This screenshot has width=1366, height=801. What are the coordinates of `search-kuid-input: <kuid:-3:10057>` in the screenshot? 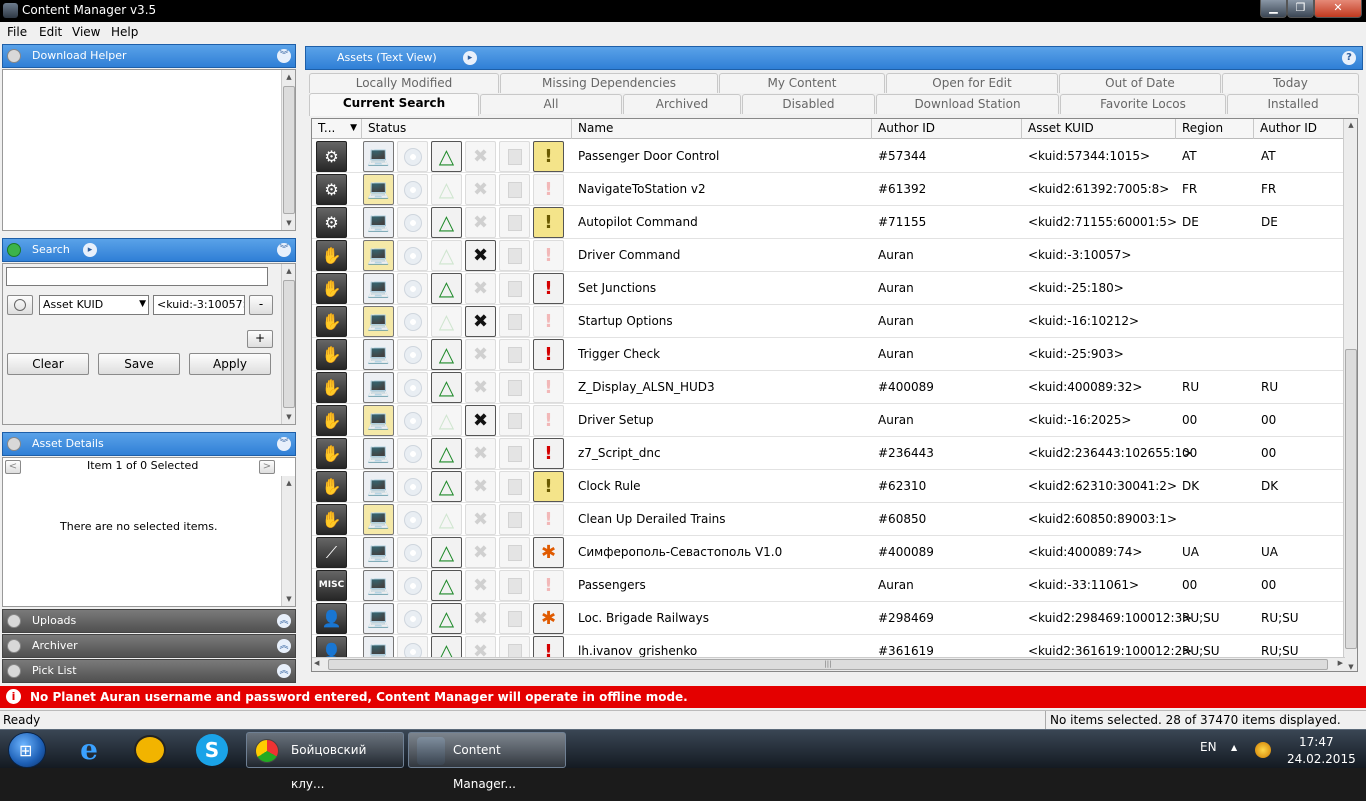 It's located at (199, 305).